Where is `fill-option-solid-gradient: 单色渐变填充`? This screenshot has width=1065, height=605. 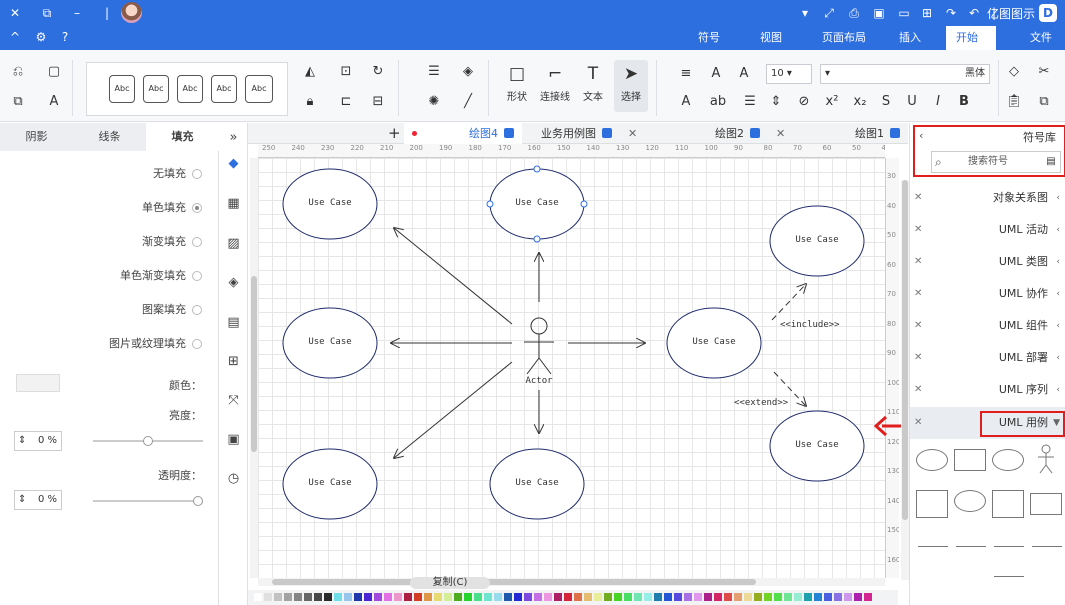 fill-option-solid-gradient: 单色渐变填充 is located at coordinates (161, 276).